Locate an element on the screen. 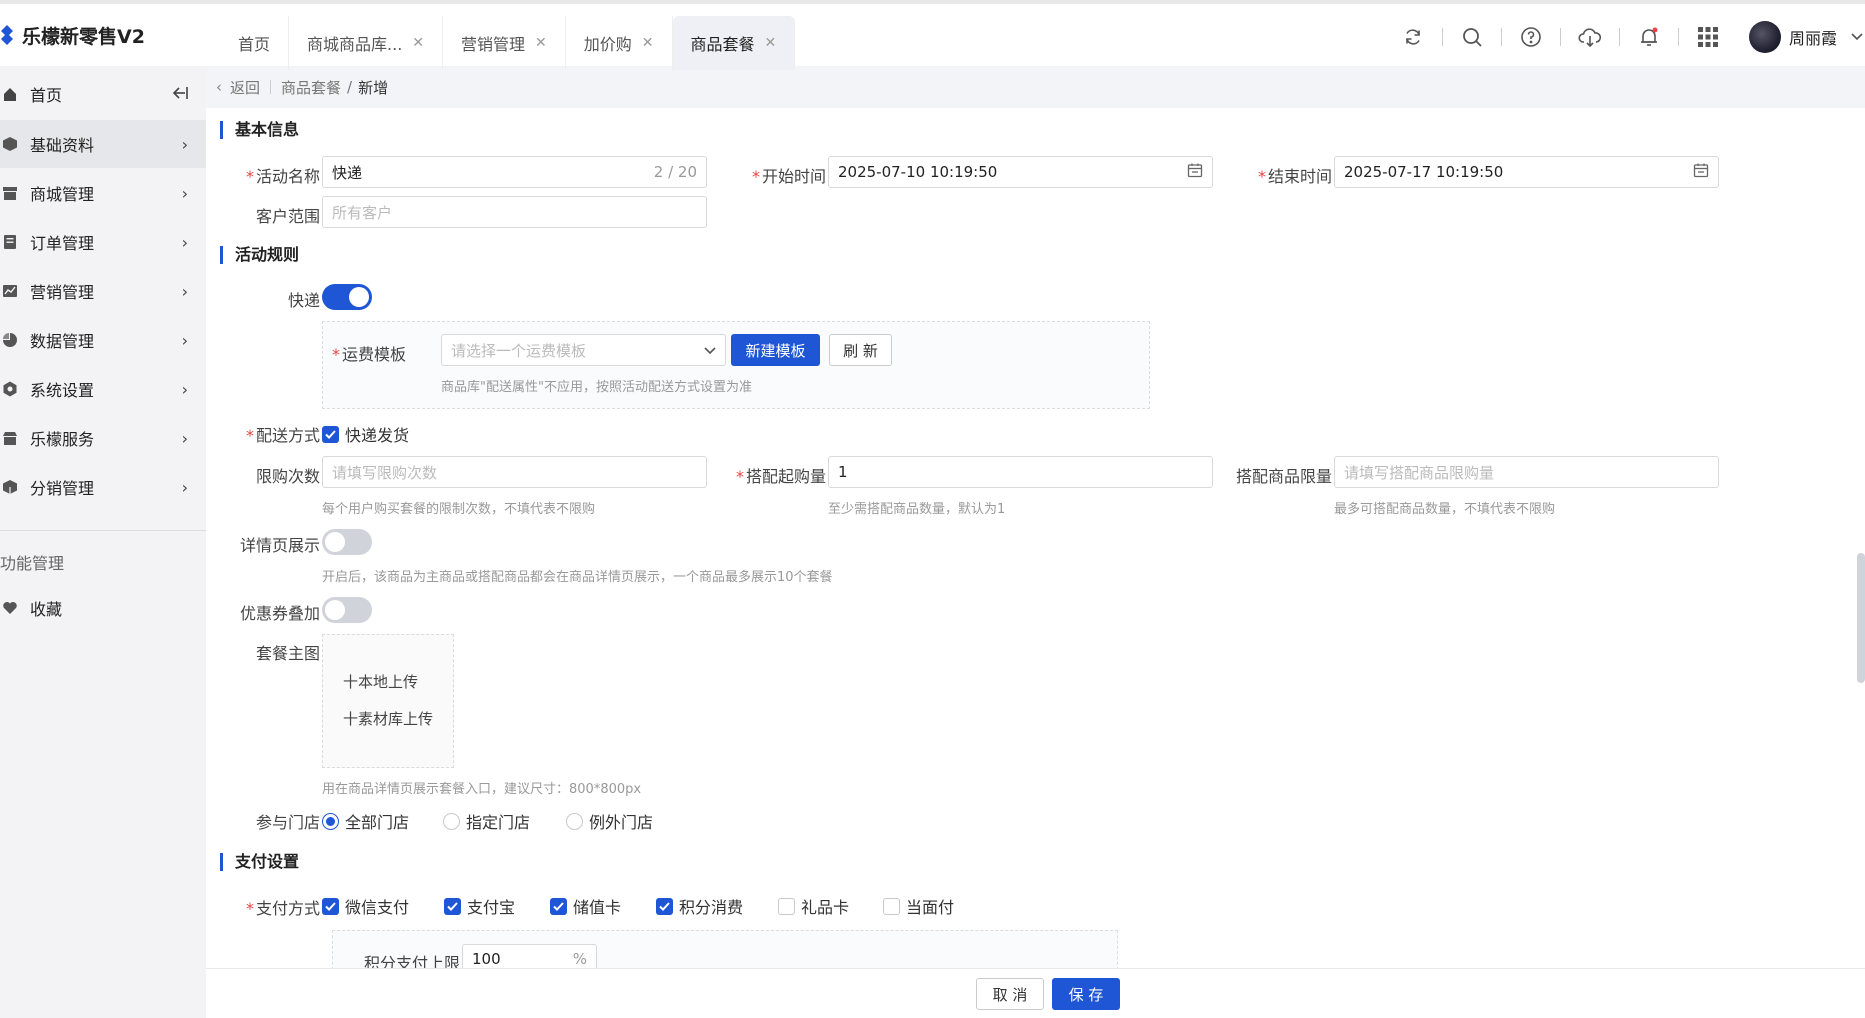  sidebar-item-data: 数据管理 › is located at coordinates (103, 340).